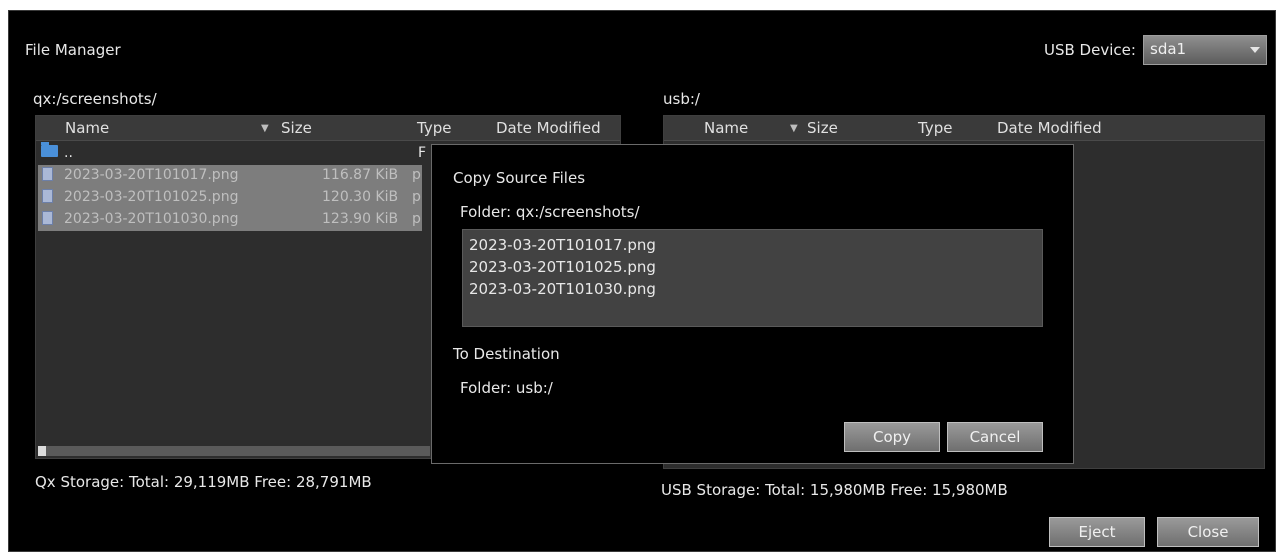 This screenshot has height=558, width=1284. Describe the element at coordinates (234, 451) in the screenshot. I see `horizontal-scrollbar` at that location.